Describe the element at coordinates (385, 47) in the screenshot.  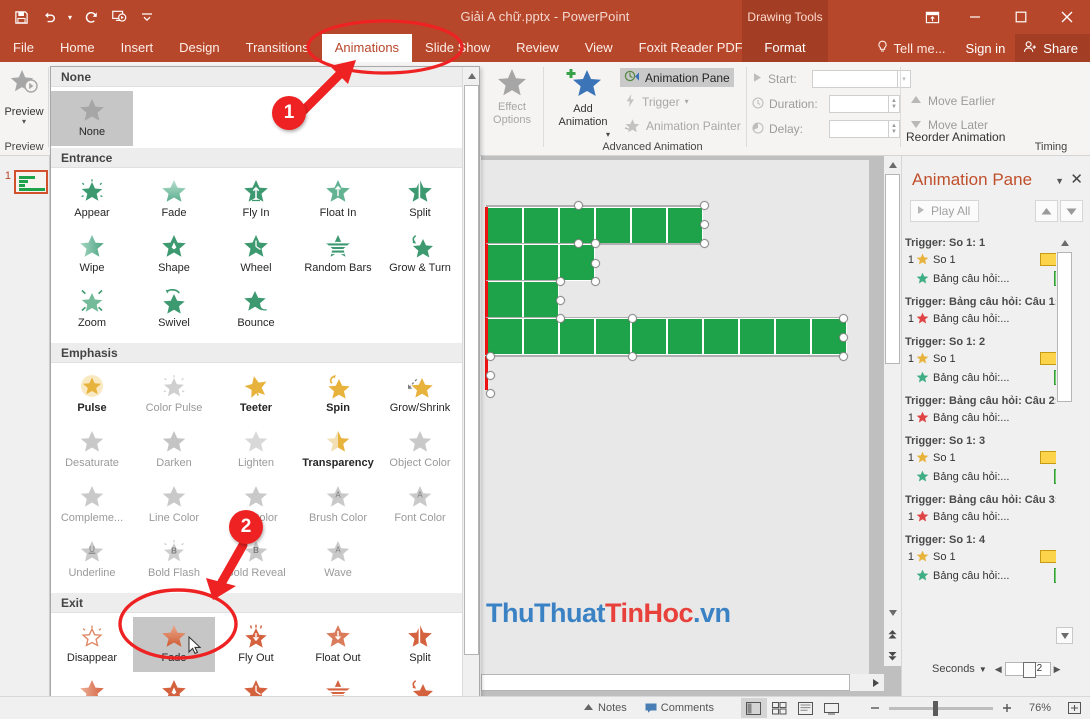
I see `annotation-ellipse-animations-tab` at that location.